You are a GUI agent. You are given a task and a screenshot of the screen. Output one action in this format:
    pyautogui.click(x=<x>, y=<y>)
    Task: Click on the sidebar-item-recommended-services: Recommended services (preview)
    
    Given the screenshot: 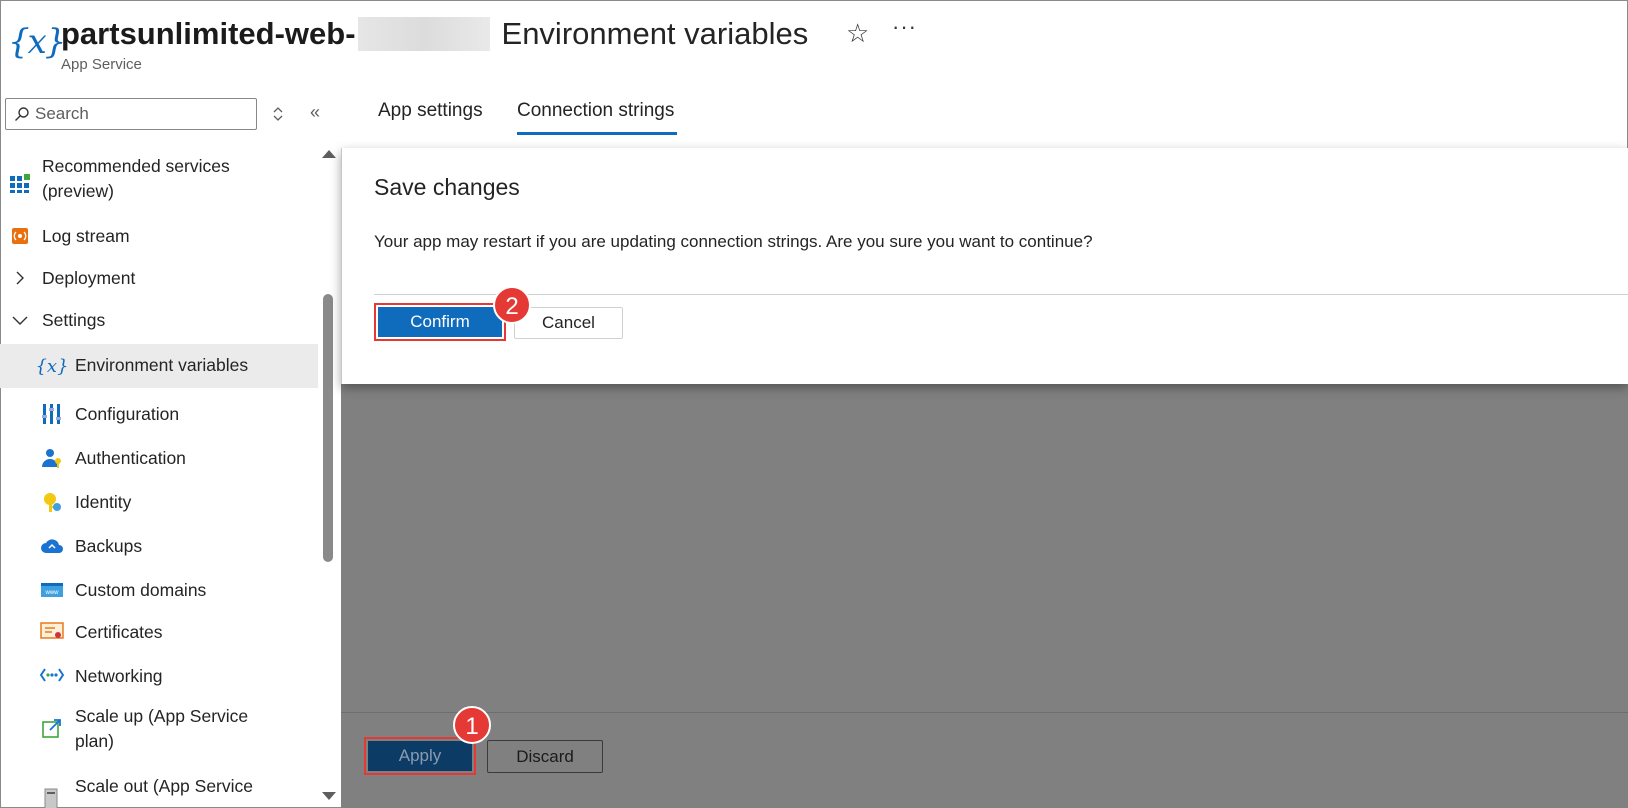 What is the action you would take?
    pyautogui.click(x=159, y=180)
    